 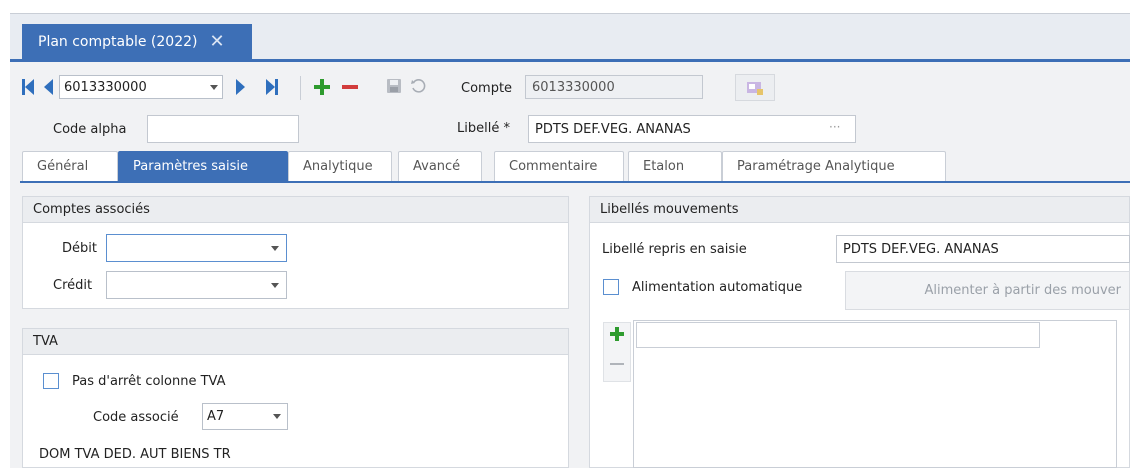 I want to click on tab-avance: Avancé, so click(x=440, y=166).